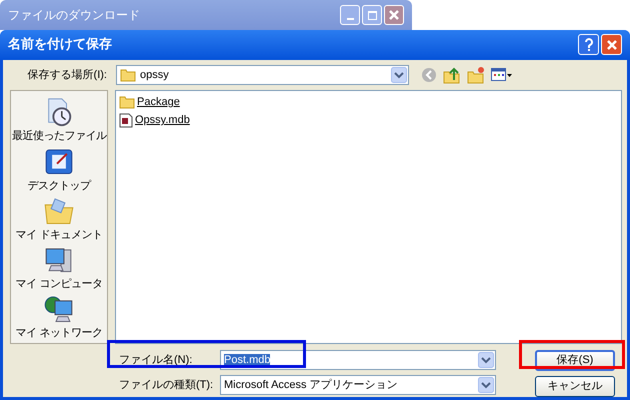 Image resolution: width=630 pixels, height=400 pixels. What do you see at coordinates (74, 15) in the screenshot?
I see `window-title: ファイルのダウンロード` at bounding box center [74, 15].